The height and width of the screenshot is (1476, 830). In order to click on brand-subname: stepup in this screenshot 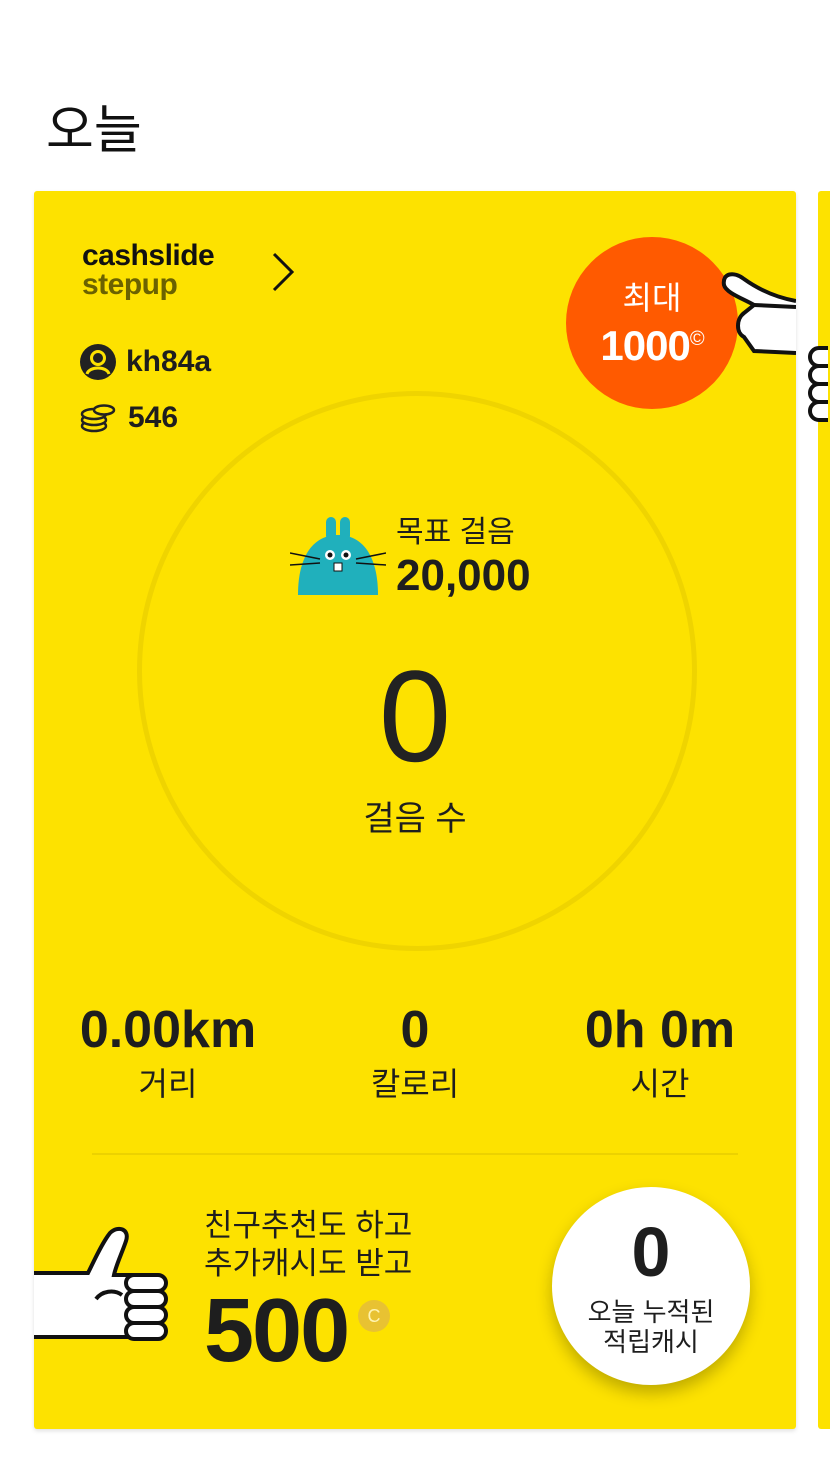, I will do `click(130, 284)`.